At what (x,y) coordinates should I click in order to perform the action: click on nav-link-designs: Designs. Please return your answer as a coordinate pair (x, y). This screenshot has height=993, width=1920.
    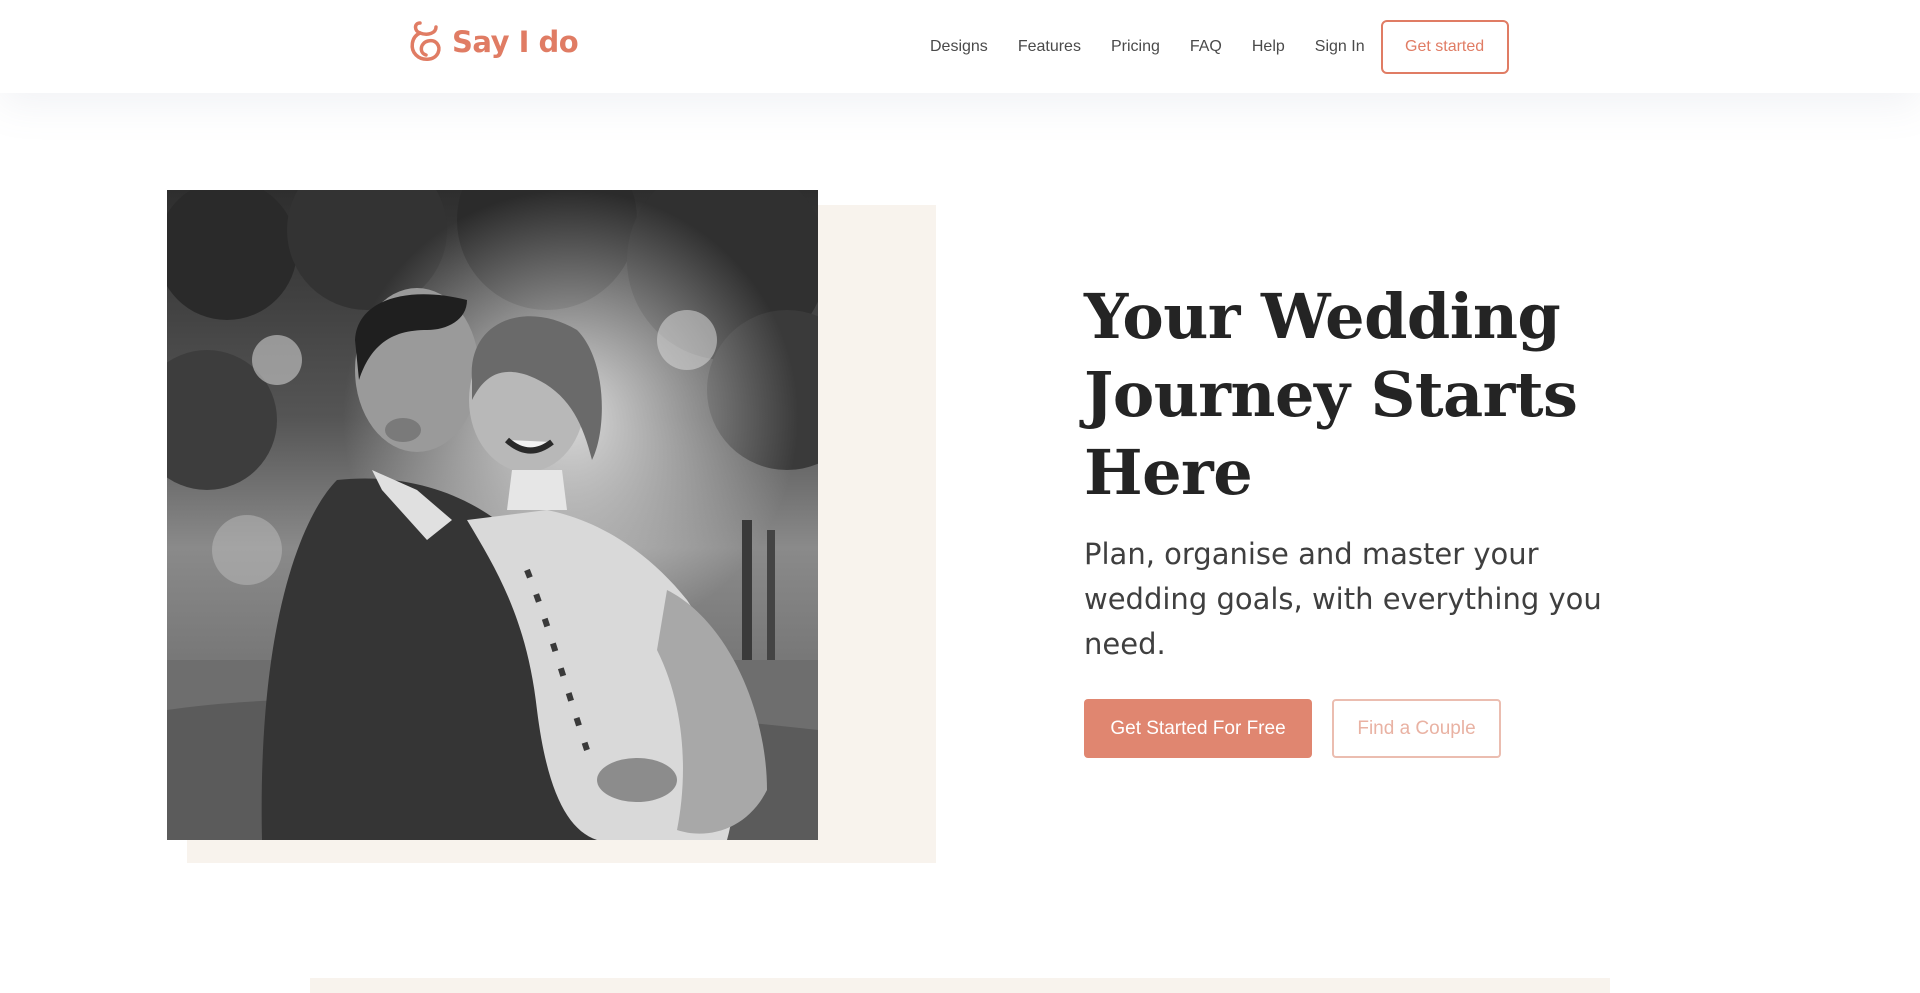
    Looking at the image, I should click on (959, 47).